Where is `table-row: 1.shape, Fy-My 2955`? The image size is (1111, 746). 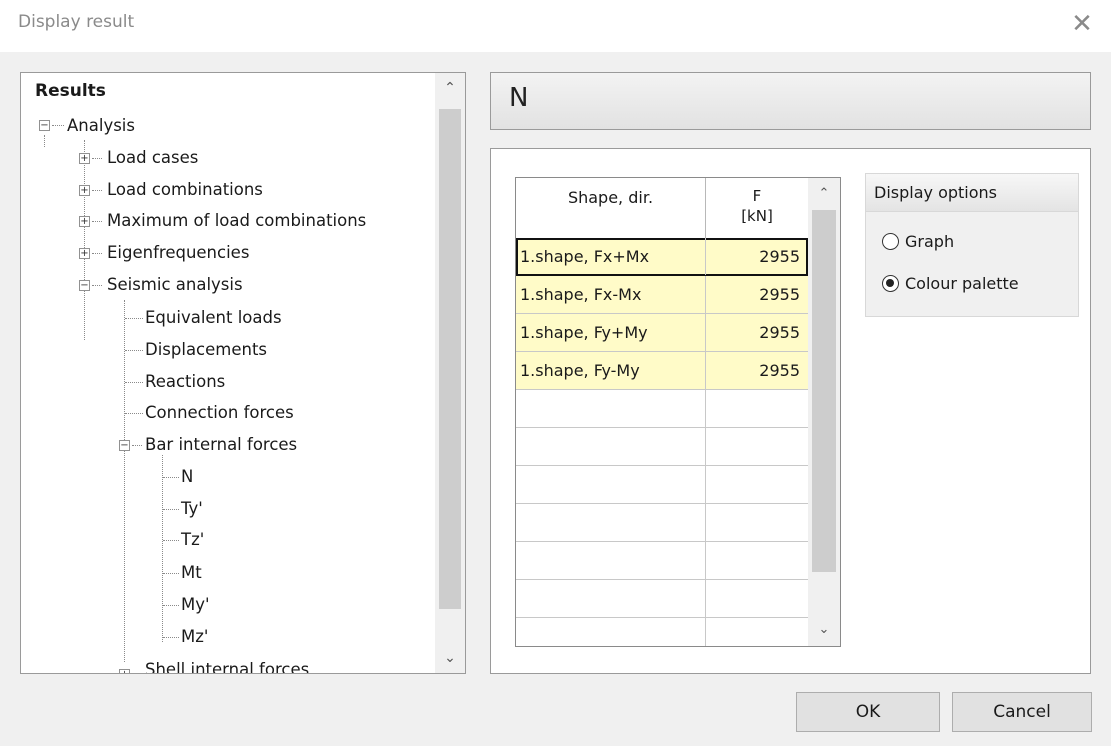
table-row: 1.shape, Fy-My 2955 is located at coordinates (662, 371).